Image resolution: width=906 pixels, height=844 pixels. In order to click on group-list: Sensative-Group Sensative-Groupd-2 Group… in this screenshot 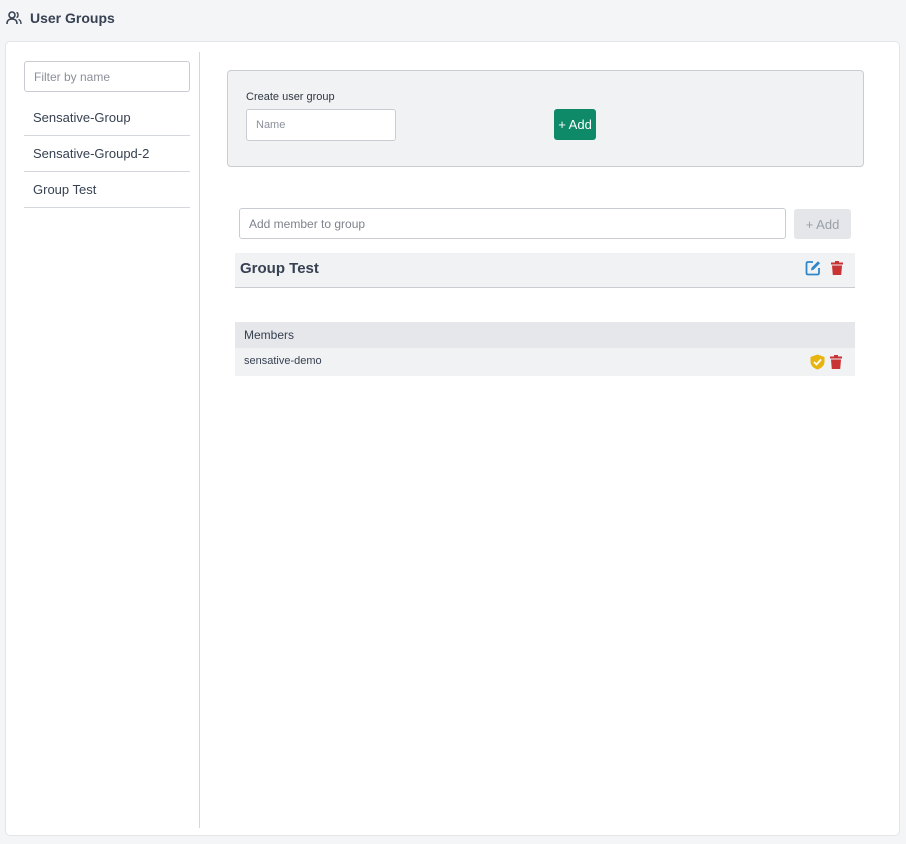, I will do `click(107, 154)`.